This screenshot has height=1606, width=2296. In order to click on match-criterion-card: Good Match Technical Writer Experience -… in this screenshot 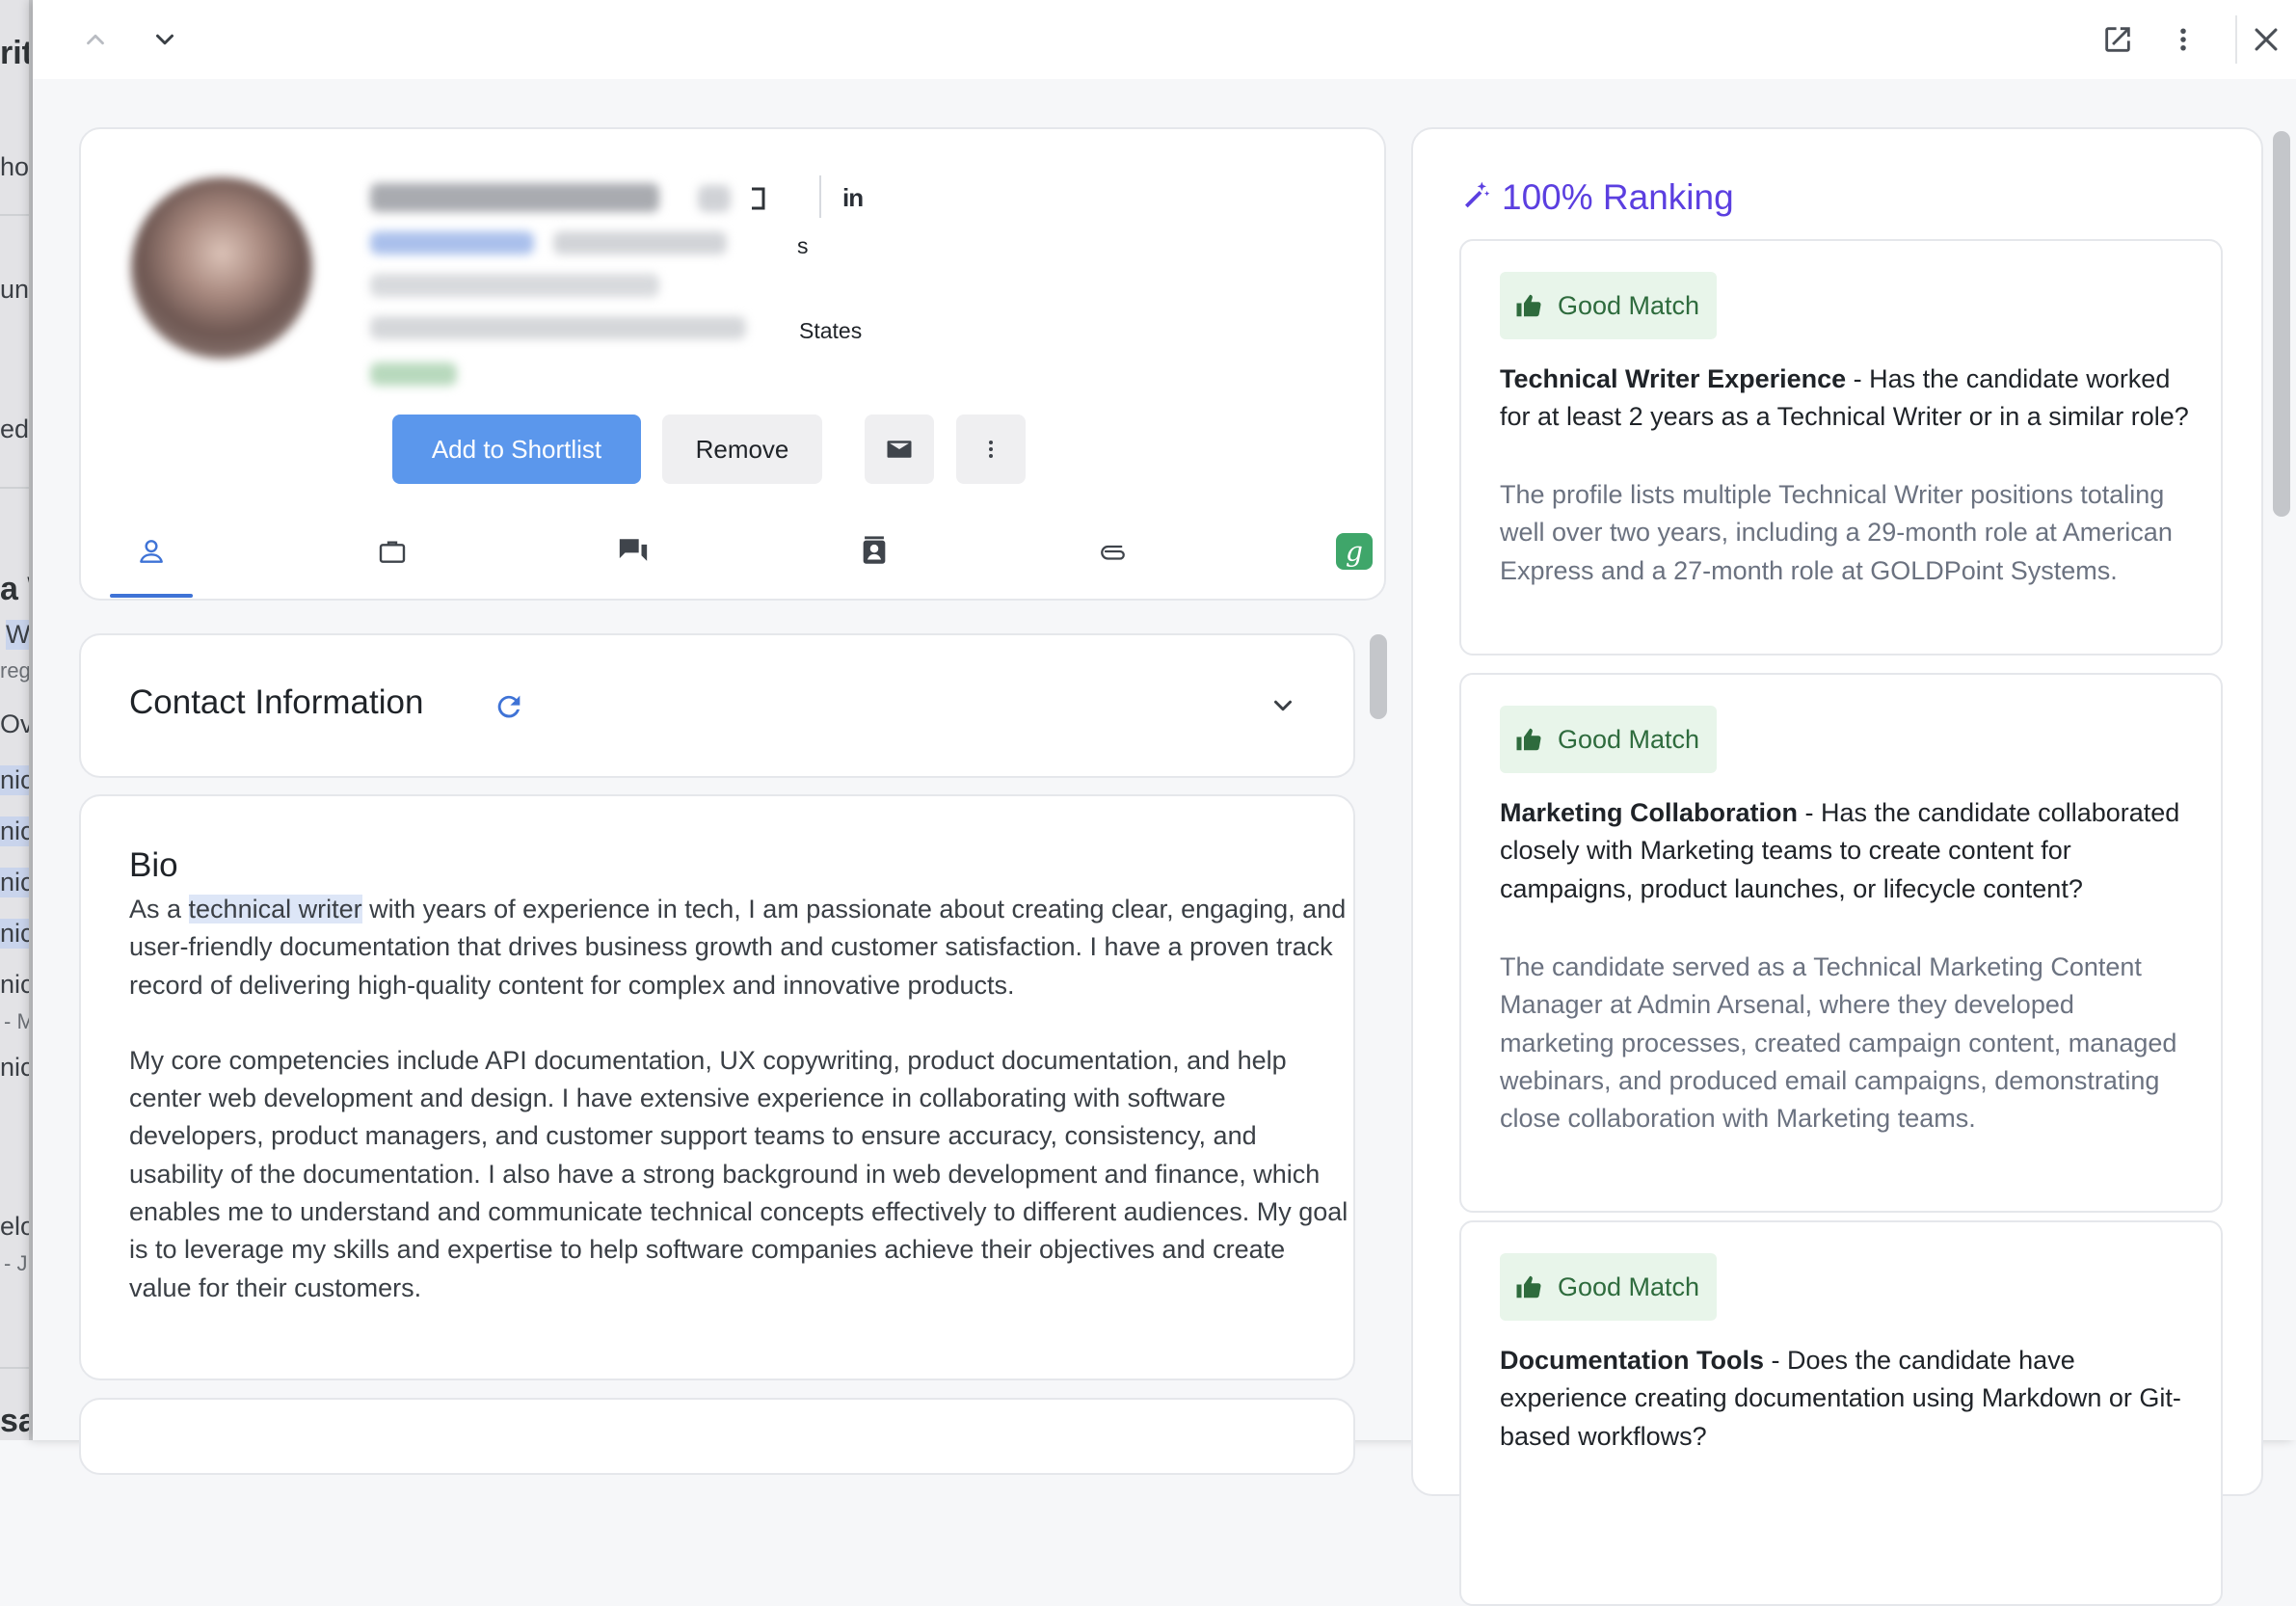, I will do `click(1841, 447)`.